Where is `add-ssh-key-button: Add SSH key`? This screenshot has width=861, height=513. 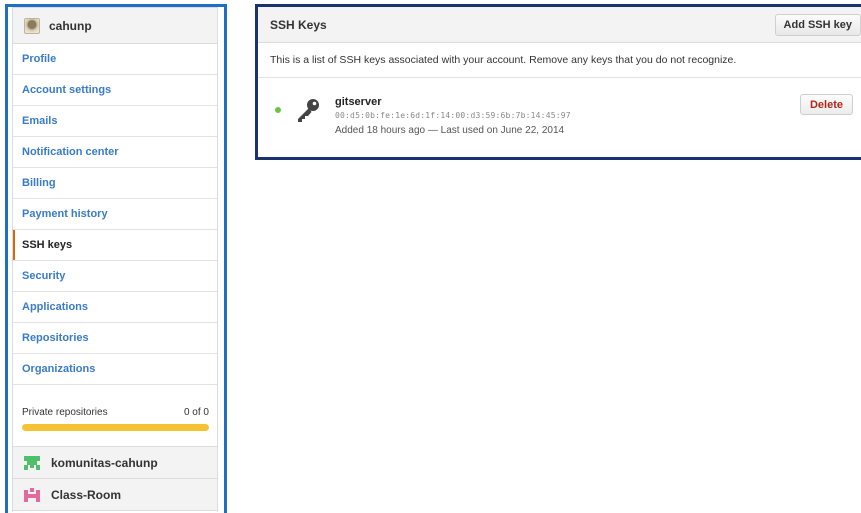 add-ssh-key-button: Add SSH key is located at coordinates (817, 24).